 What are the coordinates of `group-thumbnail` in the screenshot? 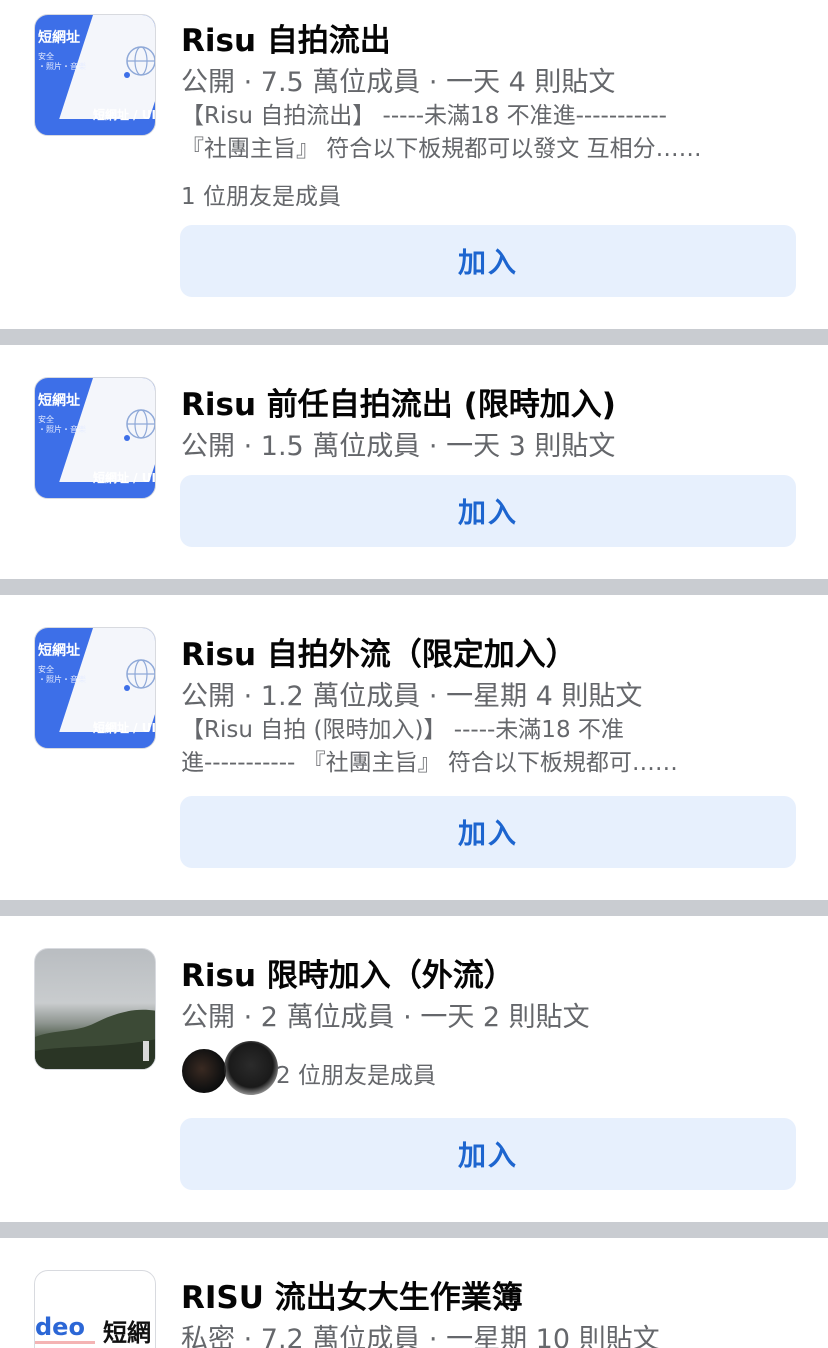 It's located at (95, 1009).